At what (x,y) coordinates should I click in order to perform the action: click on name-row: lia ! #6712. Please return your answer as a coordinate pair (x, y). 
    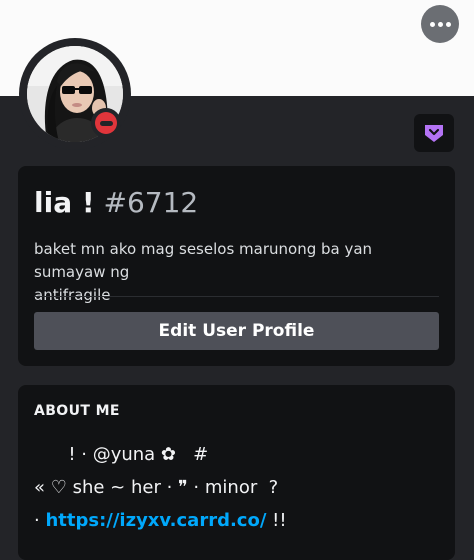
    Looking at the image, I should click on (116, 203).